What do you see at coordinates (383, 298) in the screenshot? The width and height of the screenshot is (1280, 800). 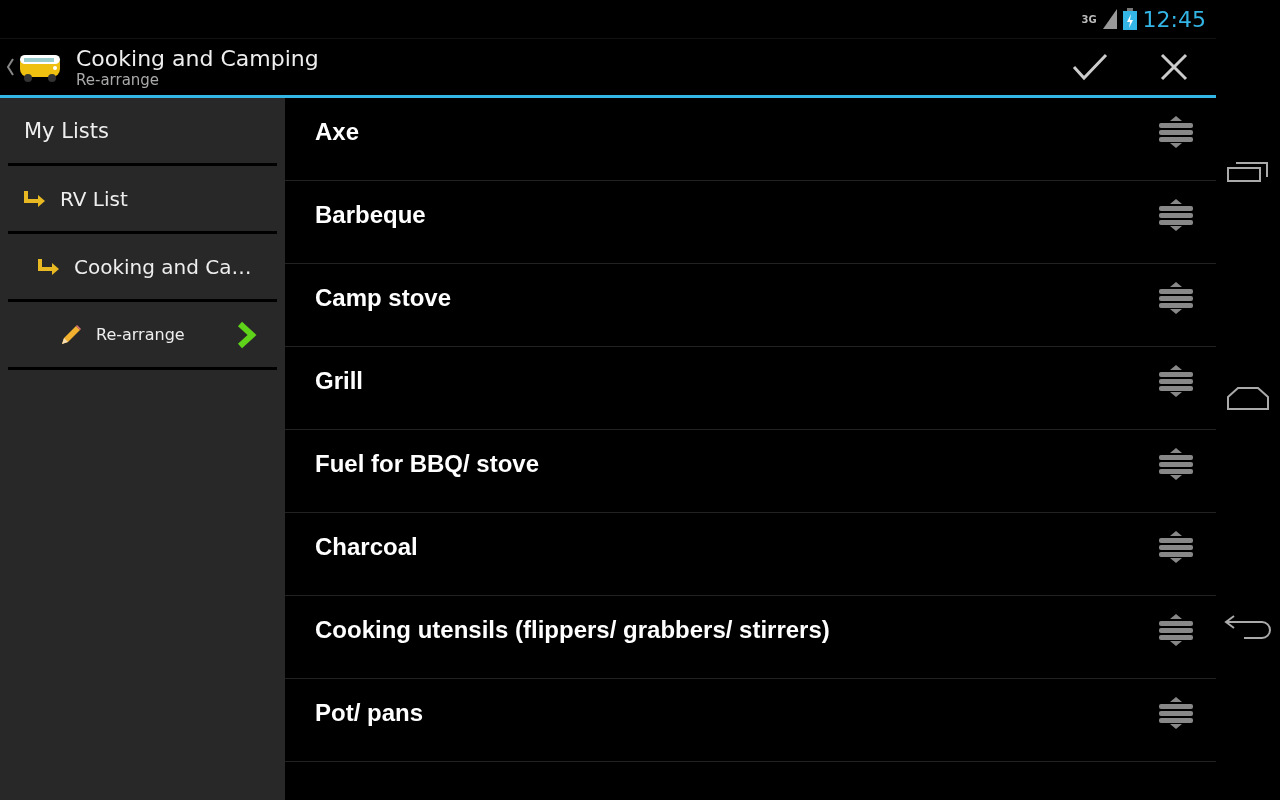 I see `list-item: Camp stove` at bounding box center [383, 298].